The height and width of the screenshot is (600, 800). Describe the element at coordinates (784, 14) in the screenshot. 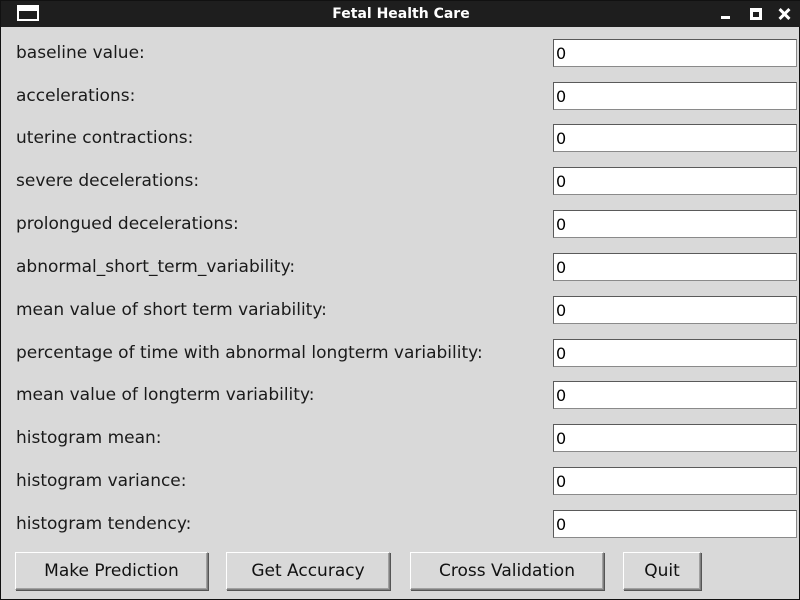

I see `close-icon` at that location.